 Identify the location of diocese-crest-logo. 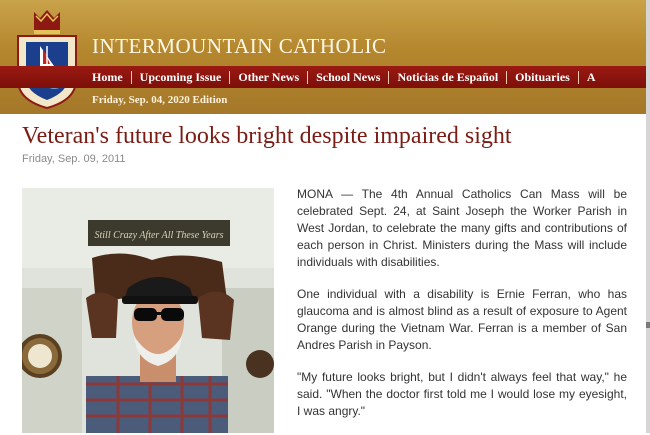
(47, 58).